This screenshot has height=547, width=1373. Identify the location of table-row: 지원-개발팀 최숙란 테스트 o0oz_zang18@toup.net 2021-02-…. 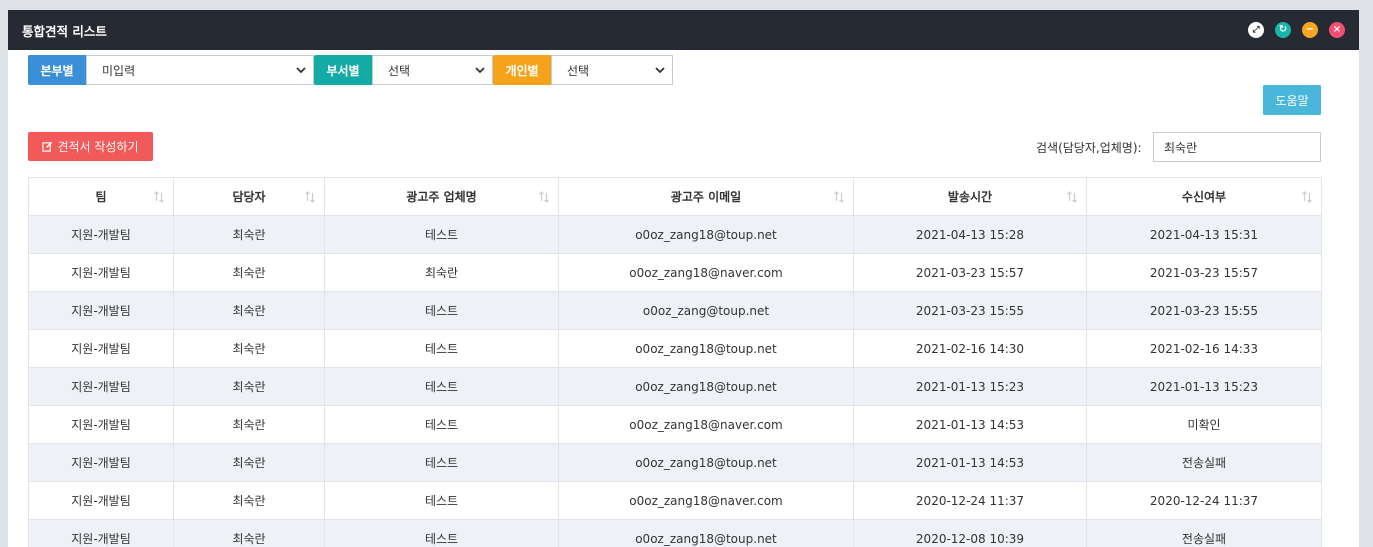
(675, 348).